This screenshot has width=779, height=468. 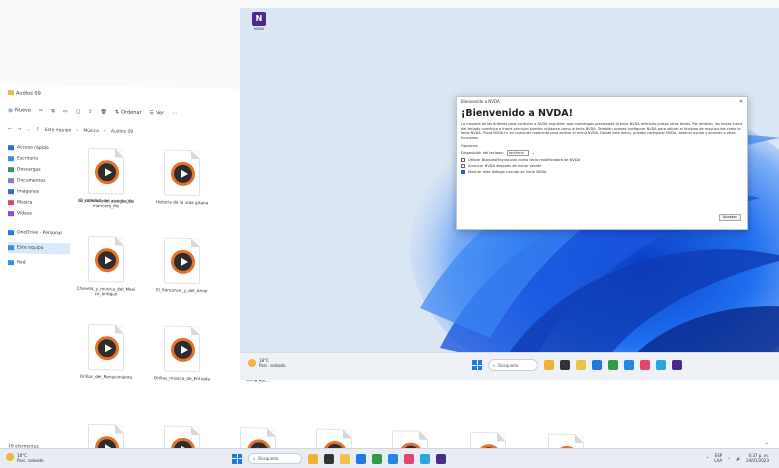 What do you see at coordinates (767, 443) in the screenshot?
I see `scroll-down-icon: ⌄` at bounding box center [767, 443].